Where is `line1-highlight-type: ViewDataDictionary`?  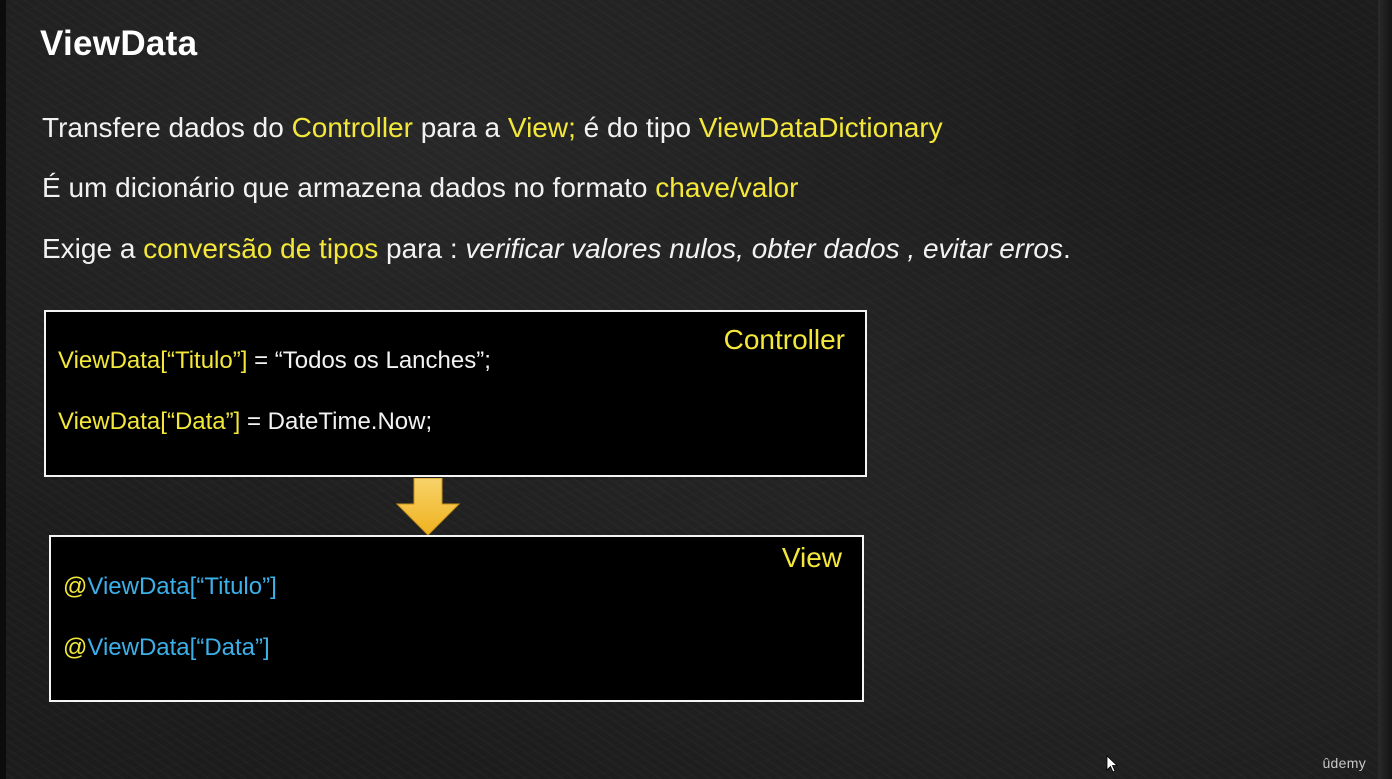
line1-highlight-type: ViewDataDictionary is located at coordinates (820, 127).